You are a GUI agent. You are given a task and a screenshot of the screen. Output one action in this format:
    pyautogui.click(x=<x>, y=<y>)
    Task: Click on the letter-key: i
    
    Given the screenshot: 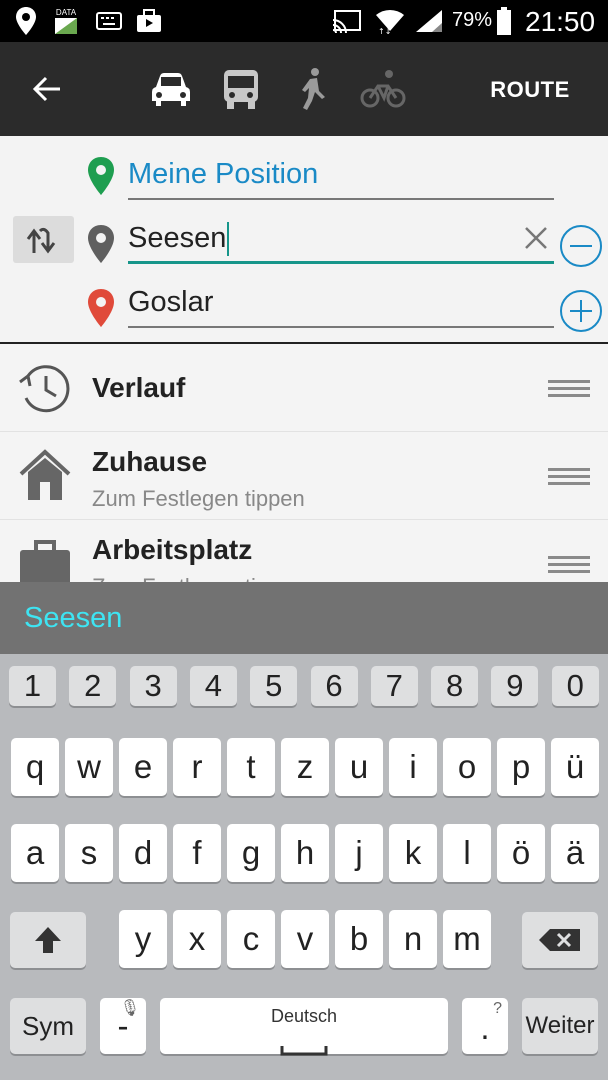 What is the action you would take?
    pyautogui.click(x=413, y=767)
    